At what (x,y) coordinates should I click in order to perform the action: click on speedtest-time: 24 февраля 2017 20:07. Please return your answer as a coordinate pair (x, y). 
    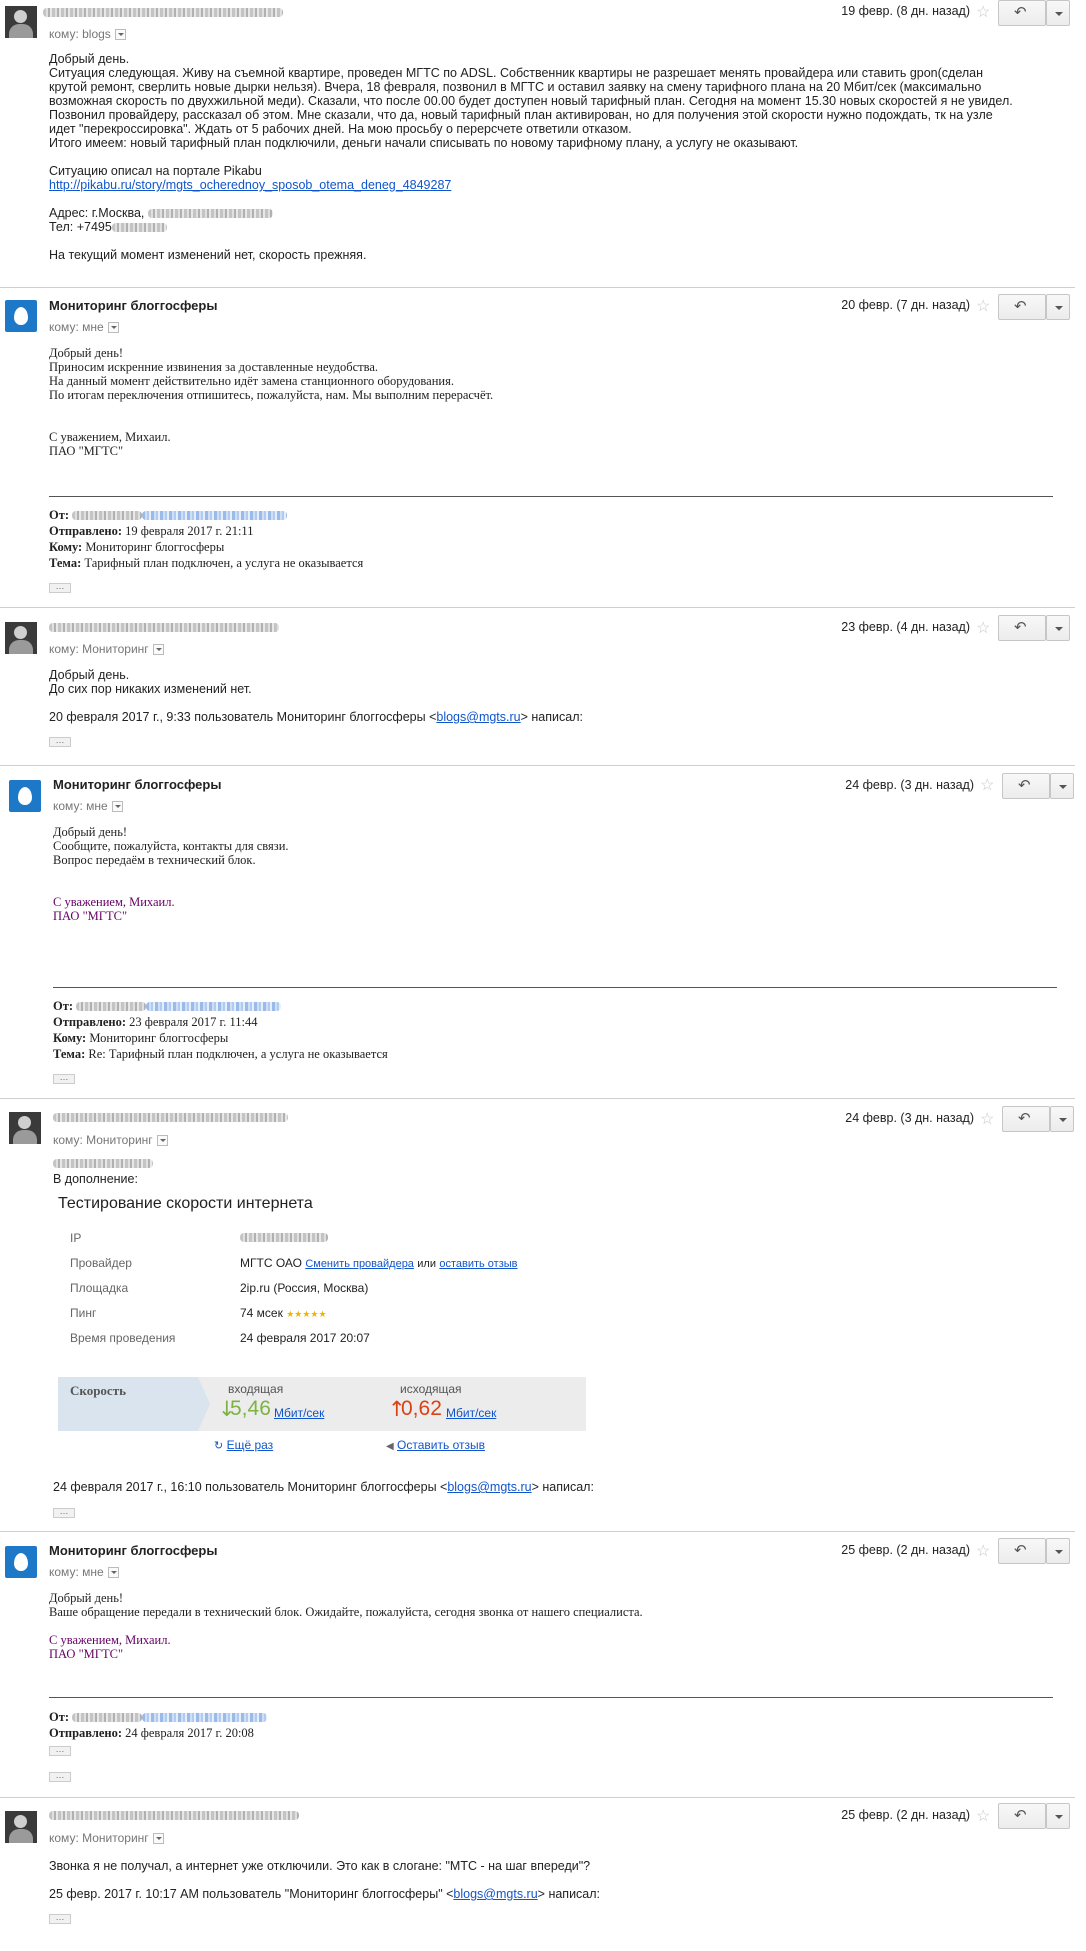
    Looking at the image, I should click on (305, 1338).